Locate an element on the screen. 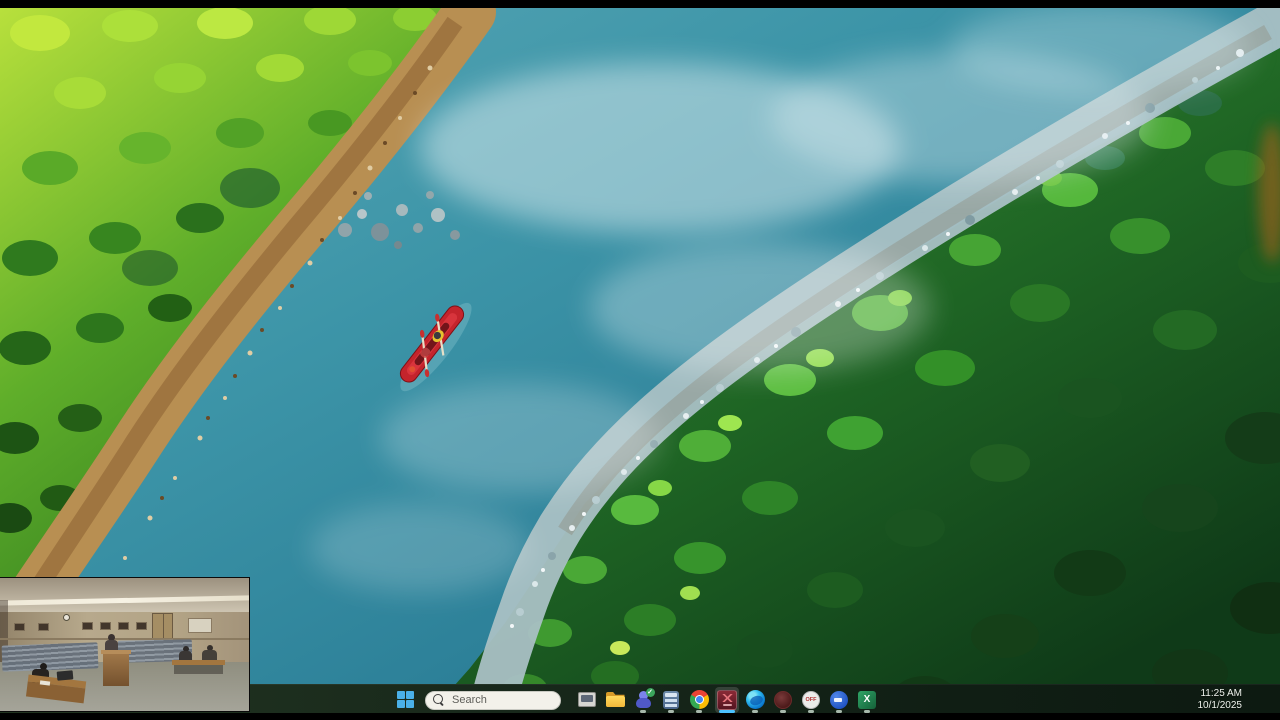 This screenshot has height=720, width=1280. taskbar-app-recorder is located at coordinates (783, 700).